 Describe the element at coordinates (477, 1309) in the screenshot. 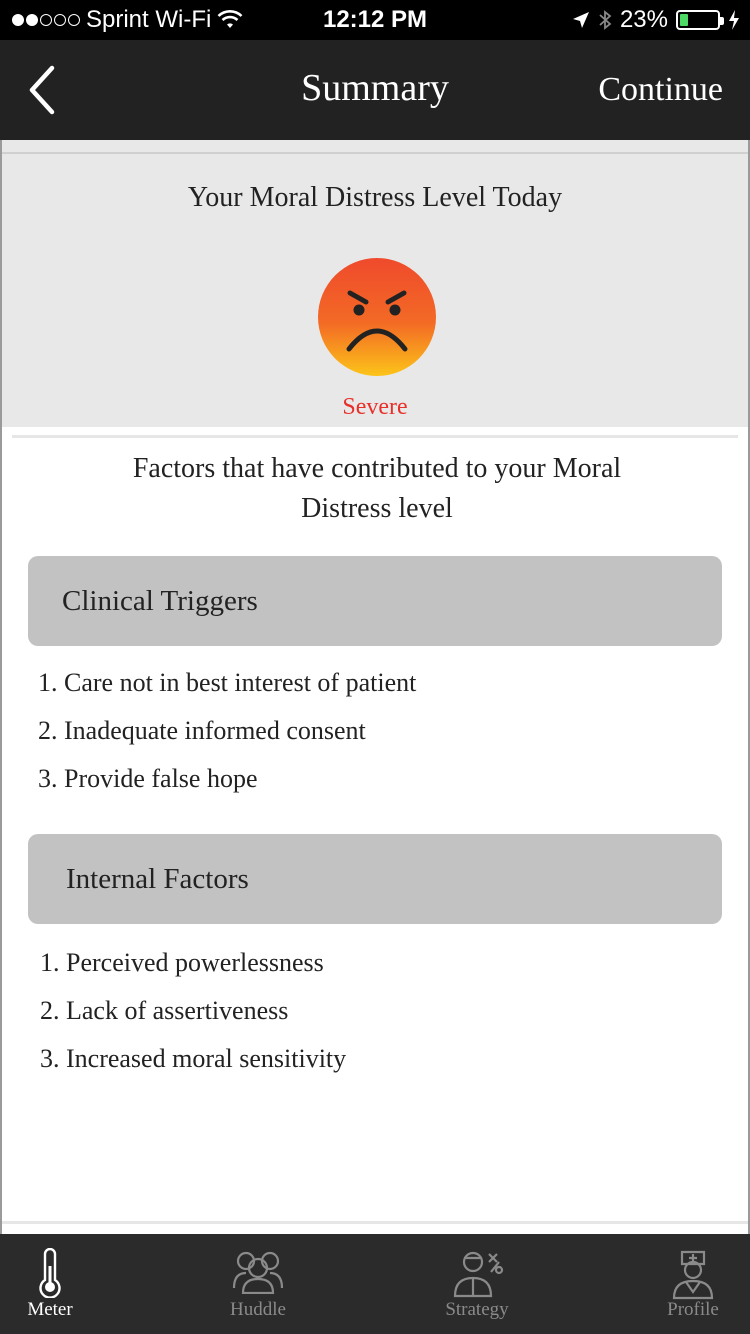

I see `tab-label: Strategy` at that location.